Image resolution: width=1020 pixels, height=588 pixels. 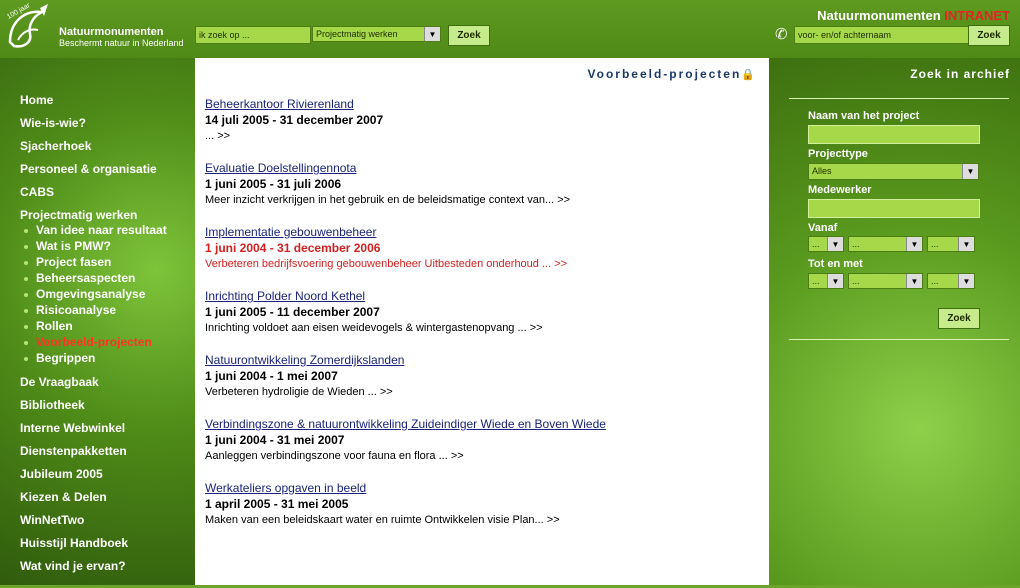 What do you see at coordinates (275, 440) in the screenshot?
I see `project-dates: 1 juni 2004 - 31 mei 2007` at bounding box center [275, 440].